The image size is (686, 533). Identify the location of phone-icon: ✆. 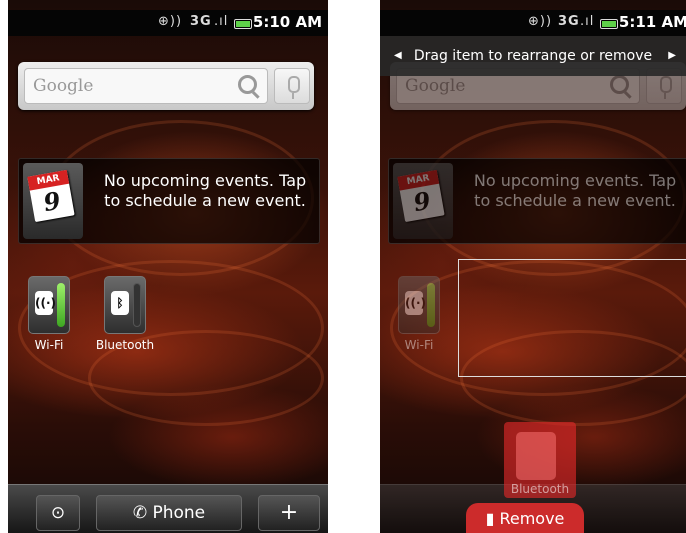
(142, 513).